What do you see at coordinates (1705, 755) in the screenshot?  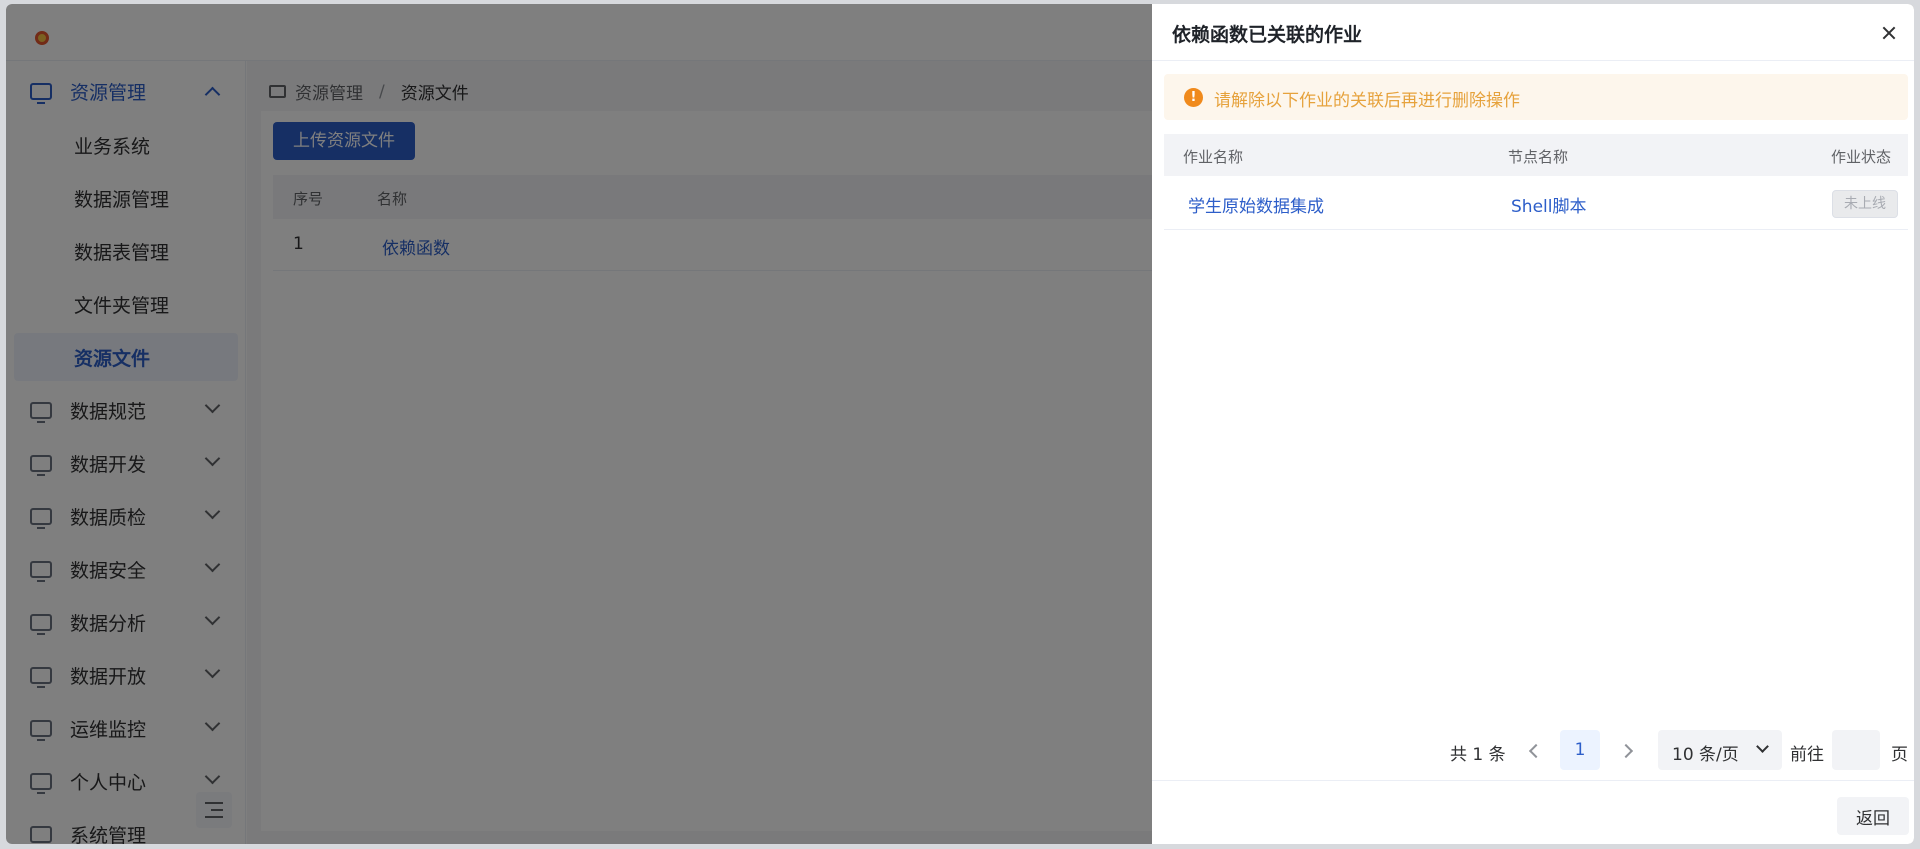 I see `page-size-value: 10 条/页` at bounding box center [1705, 755].